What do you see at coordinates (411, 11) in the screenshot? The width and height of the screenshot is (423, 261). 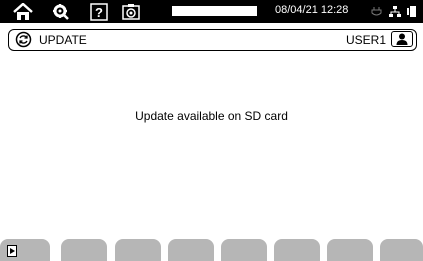 I see `battery-icon` at bounding box center [411, 11].